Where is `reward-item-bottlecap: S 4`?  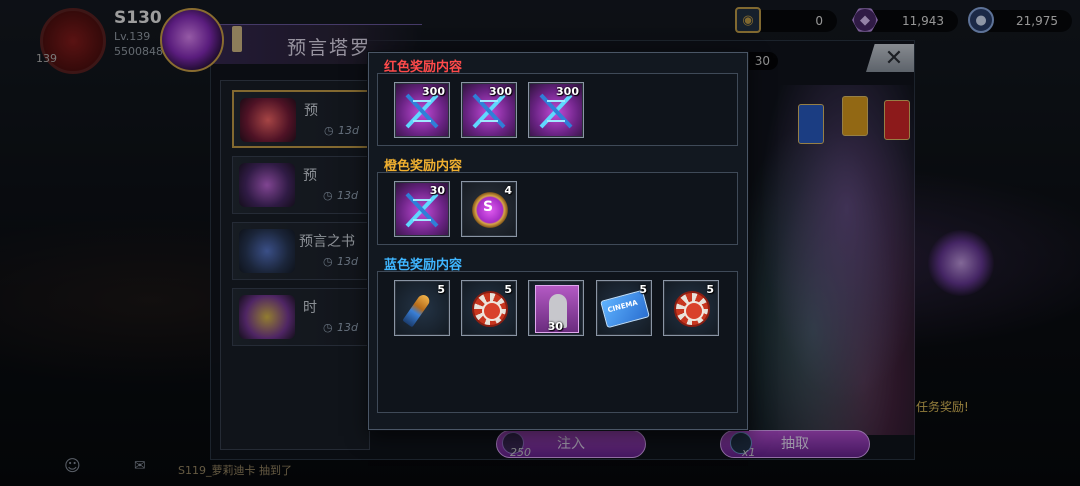 reward-item-bottlecap: S 4 is located at coordinates (489, 209).